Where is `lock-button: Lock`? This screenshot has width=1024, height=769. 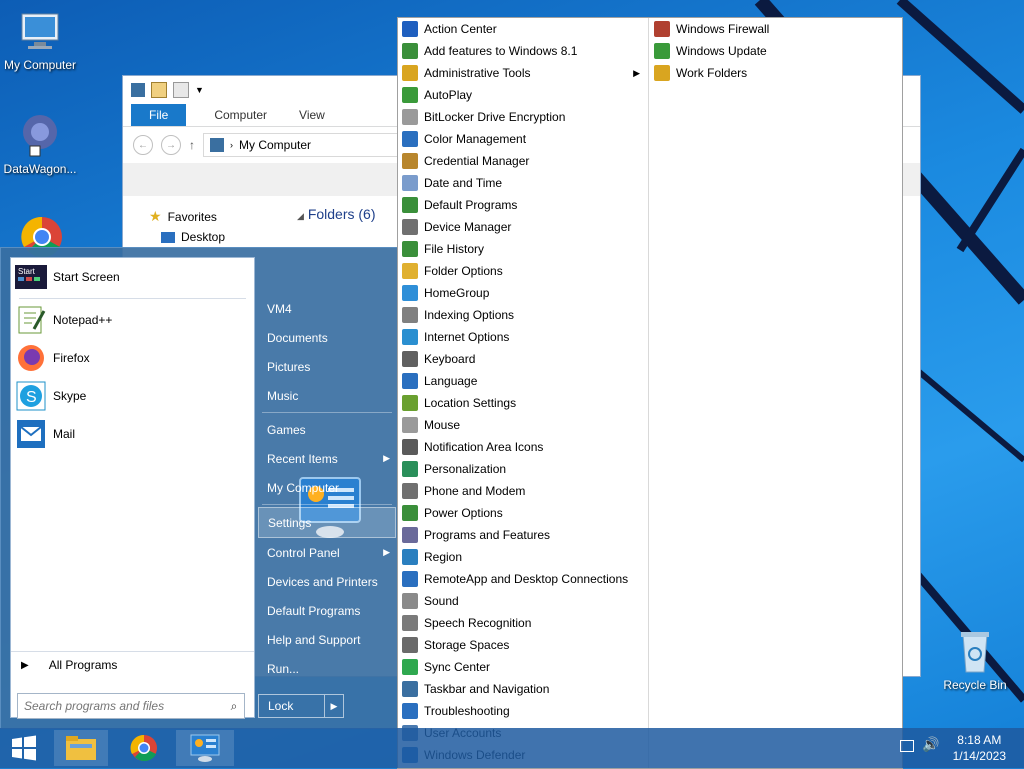
lock-button: Lock is located at coordinates (291, 706).